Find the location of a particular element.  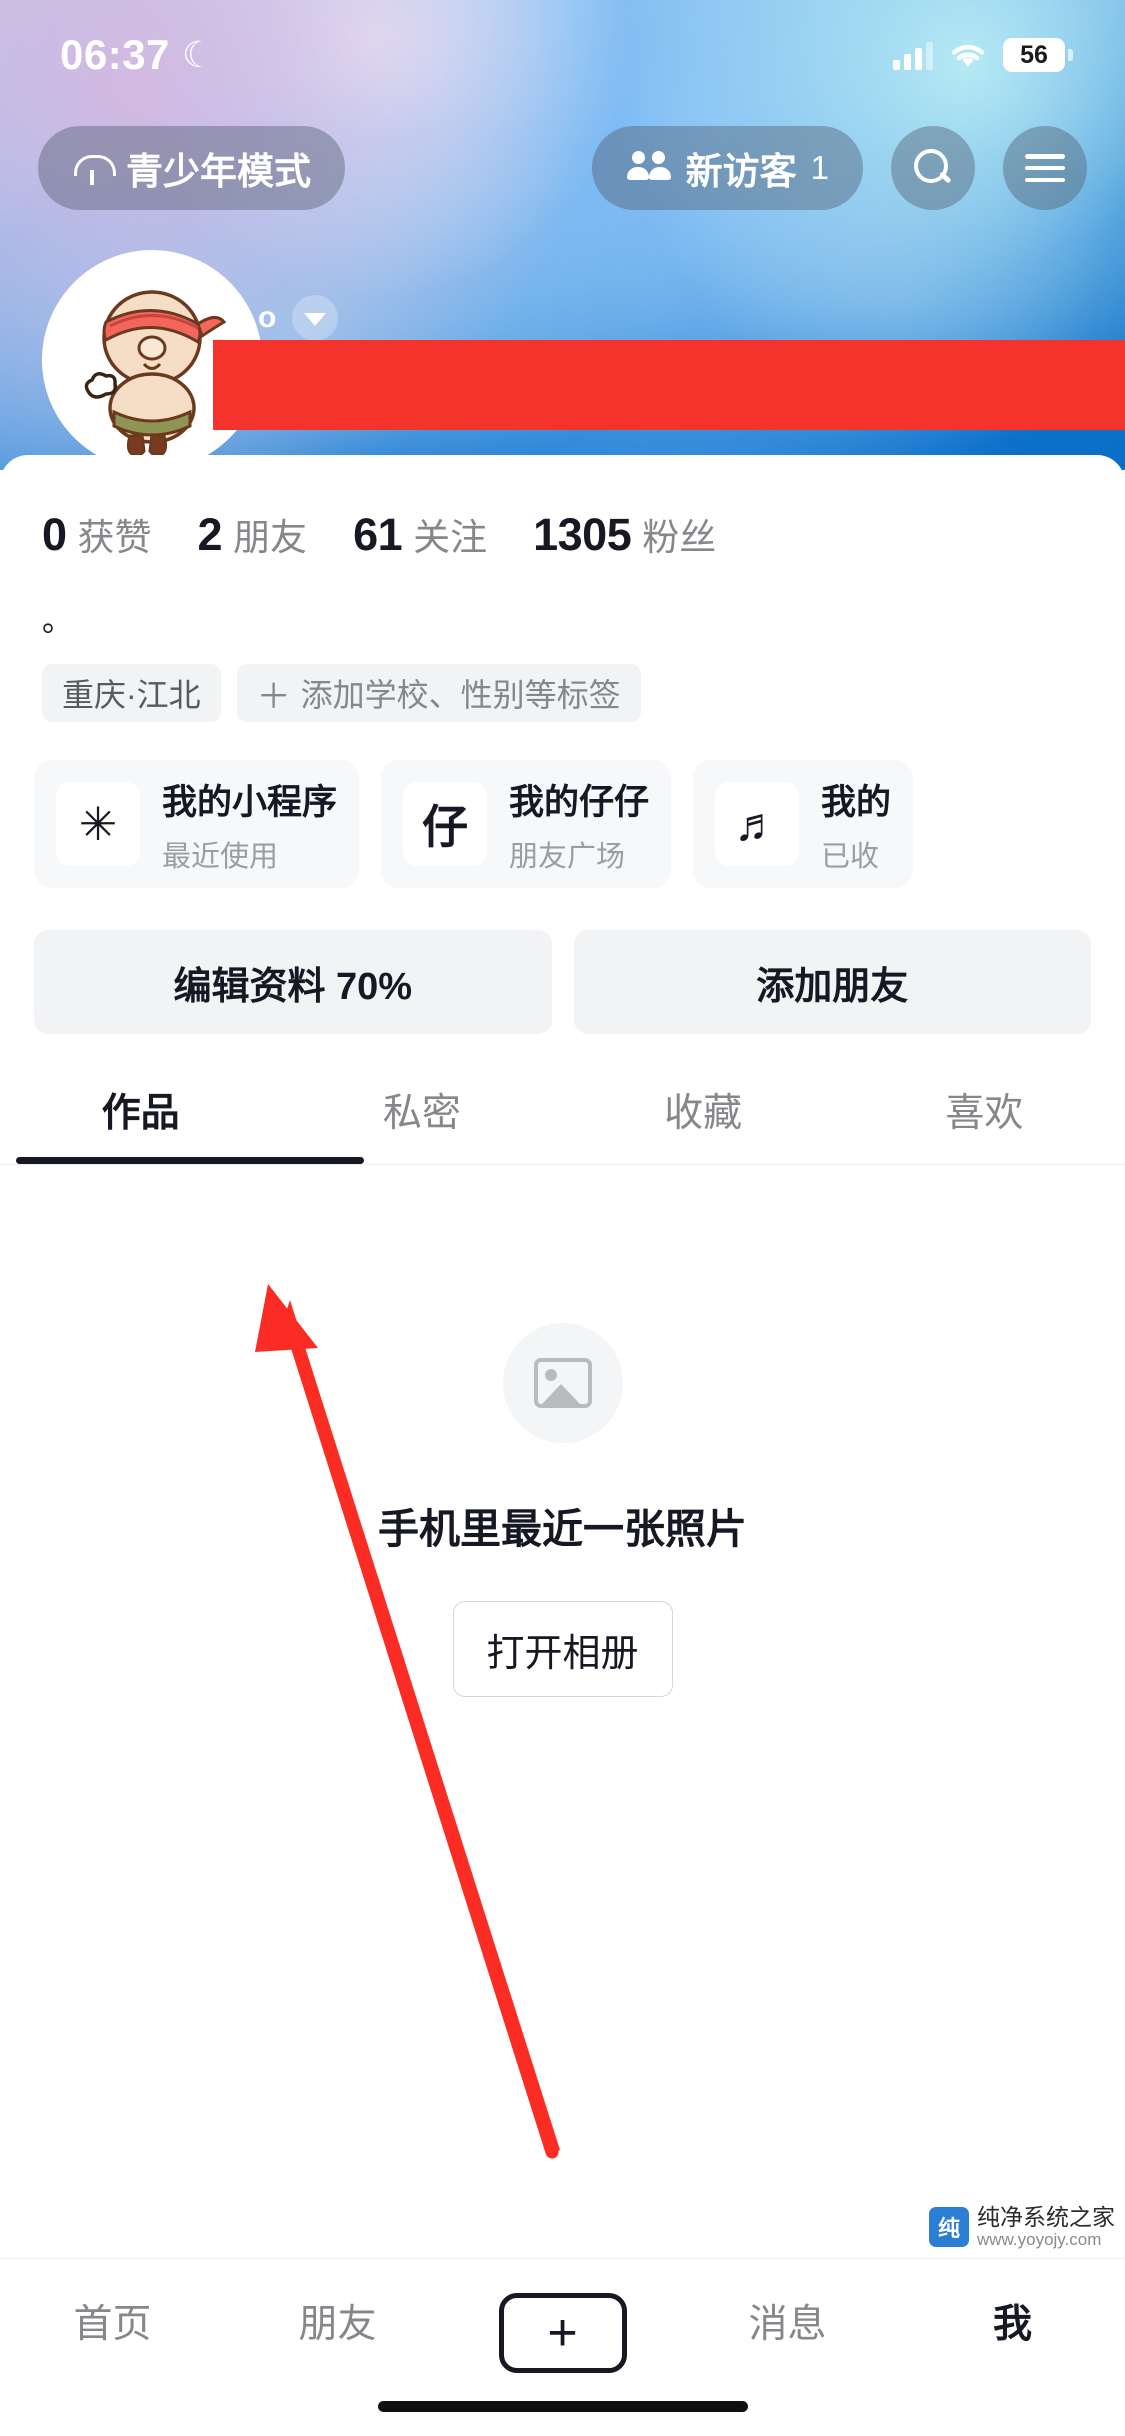

shortcut-cards-row: ✳ 我的小程序 最近使用 仔 我的仔仔 朋友广场 ♬ 我的 已收 is located at coordinates (562, 805).